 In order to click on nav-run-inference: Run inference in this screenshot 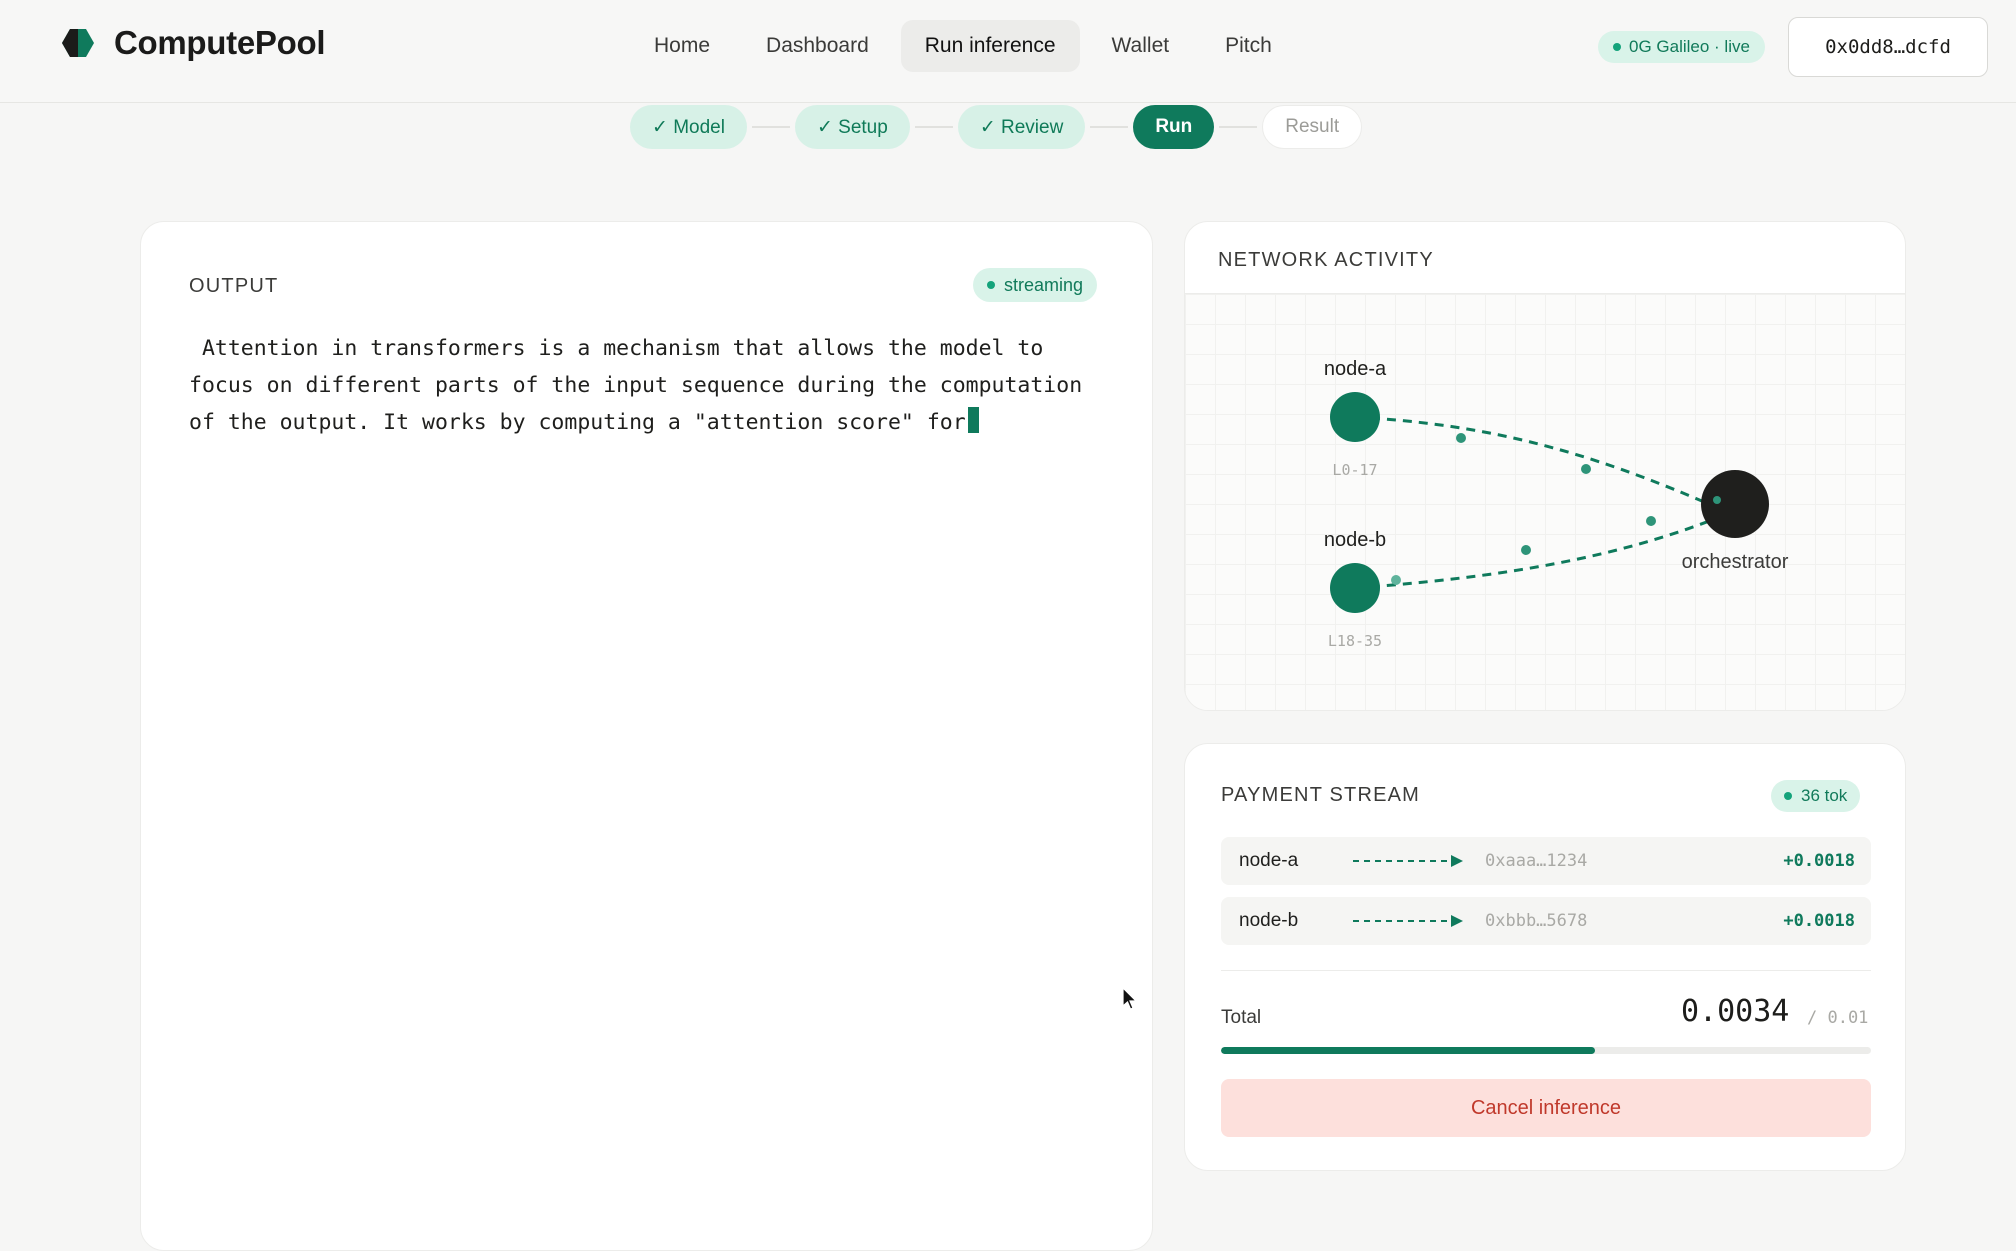, I will do `click(990, 46)`.